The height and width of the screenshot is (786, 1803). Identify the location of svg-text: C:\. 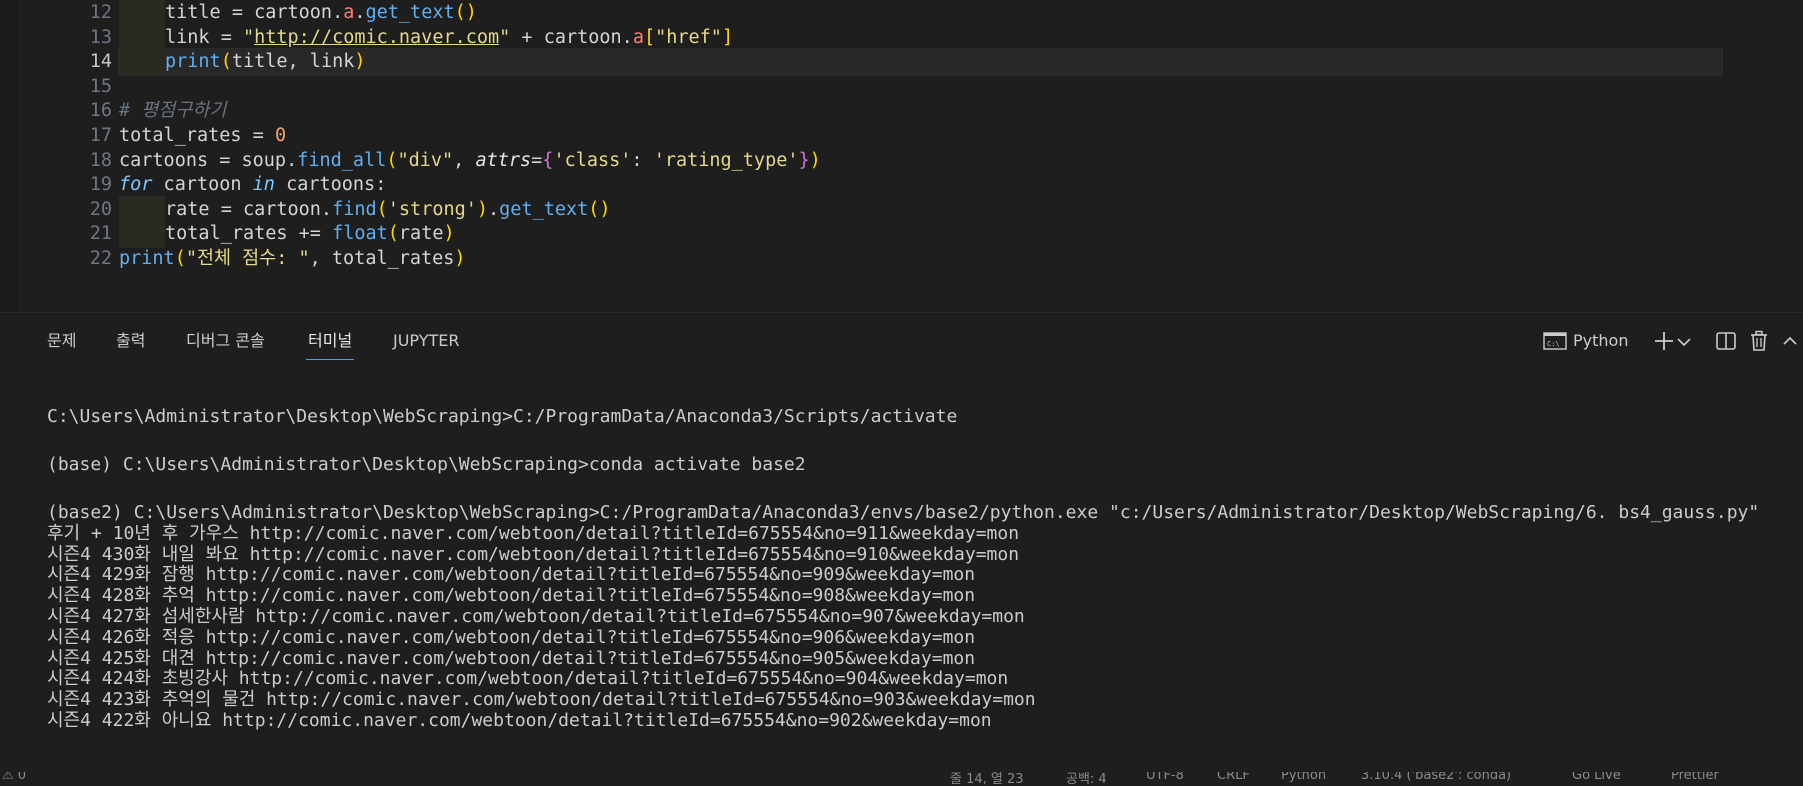
(1553, 344).